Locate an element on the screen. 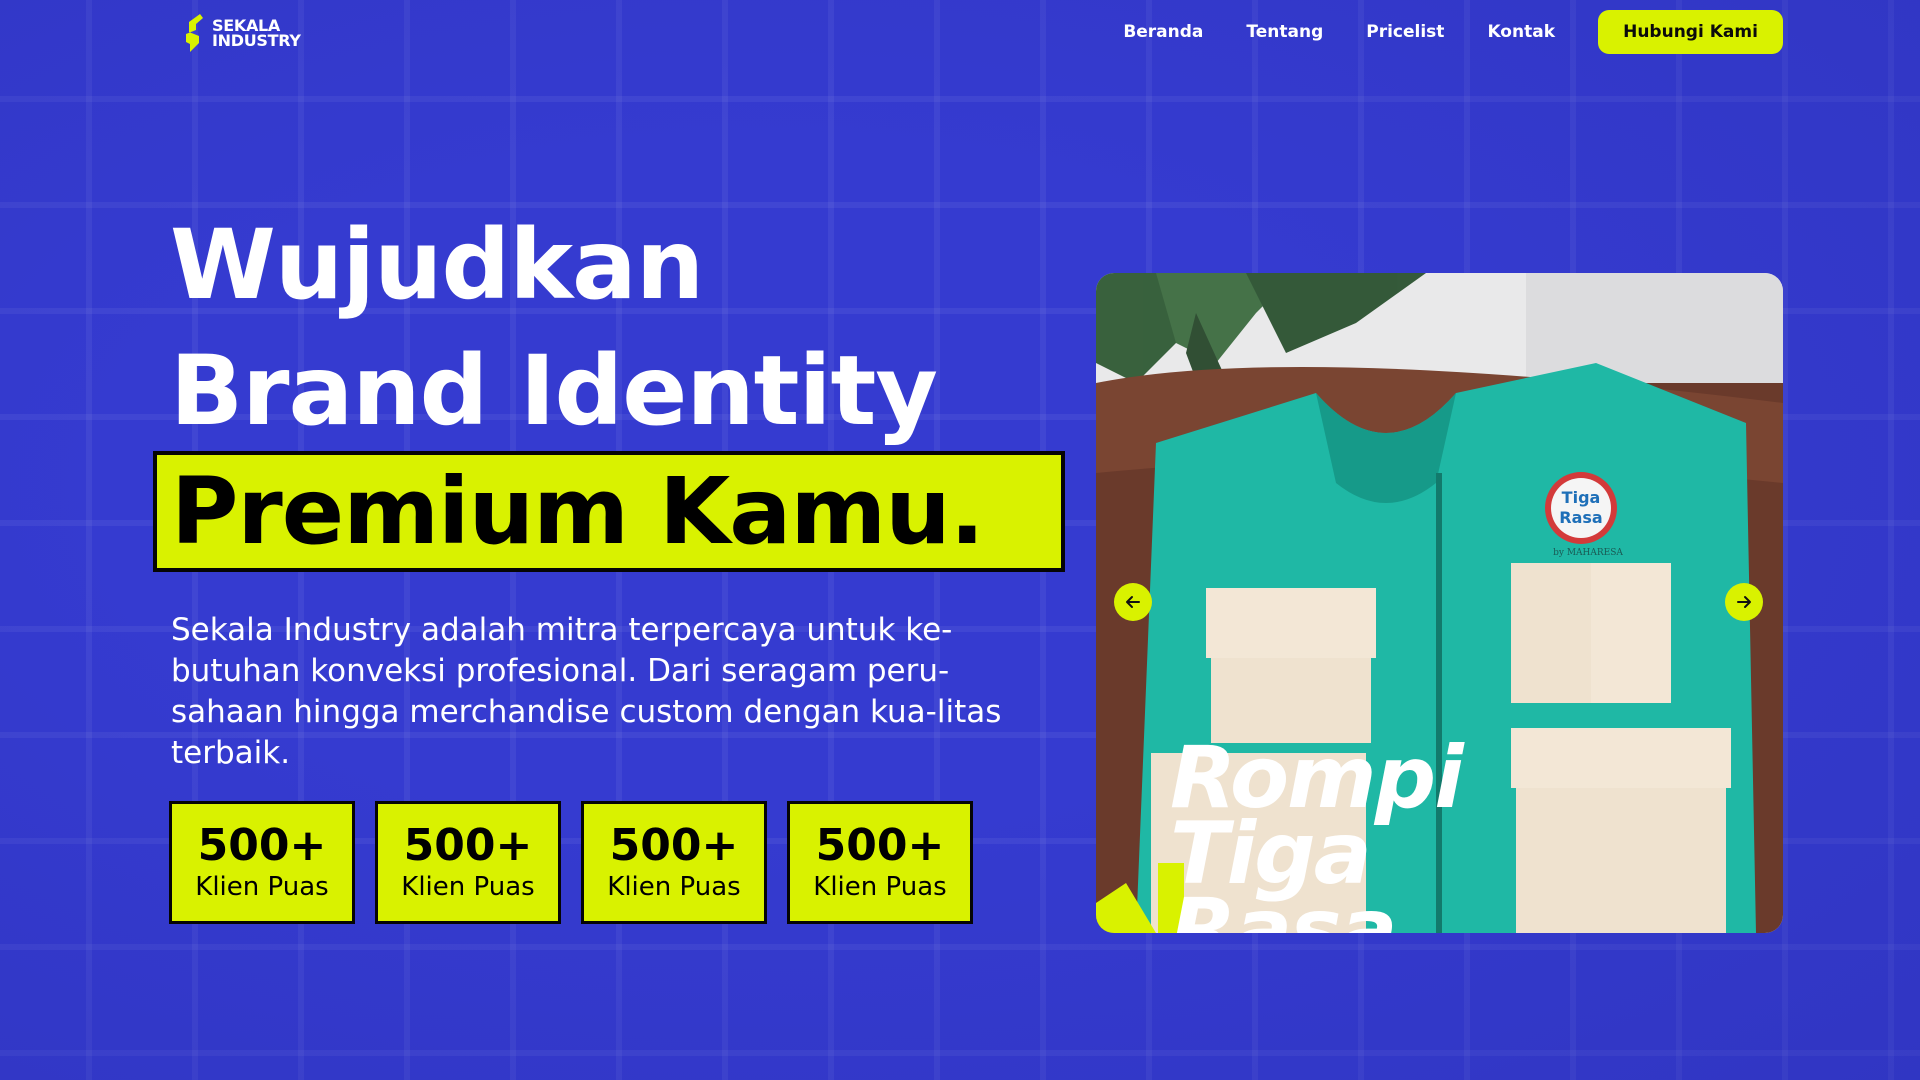 The width and height of the screenshot is (1920, 1080). arrow-left-icon is located at coordinates (1133, 602).